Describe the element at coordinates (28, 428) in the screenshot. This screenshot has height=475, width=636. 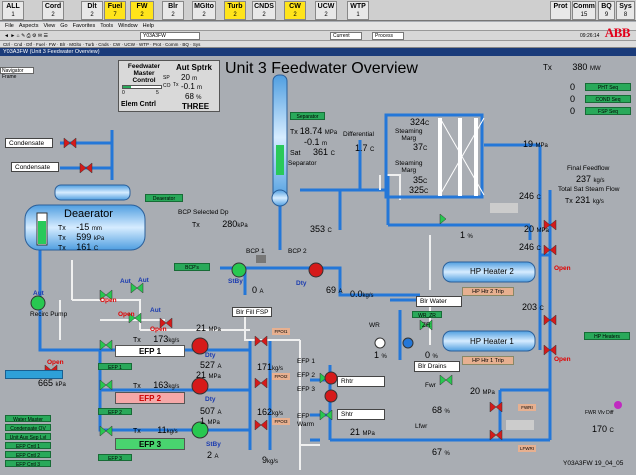
I see `condensate-ov: Condensate OV` at that location.